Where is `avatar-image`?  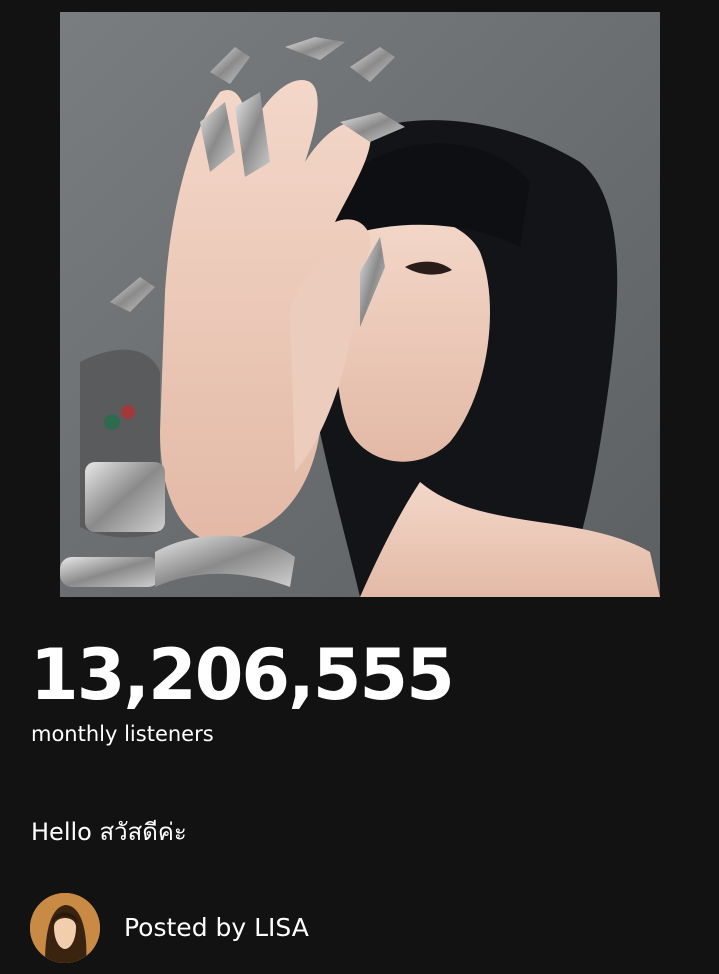 avatar-image is located at coordinates (65, 928).